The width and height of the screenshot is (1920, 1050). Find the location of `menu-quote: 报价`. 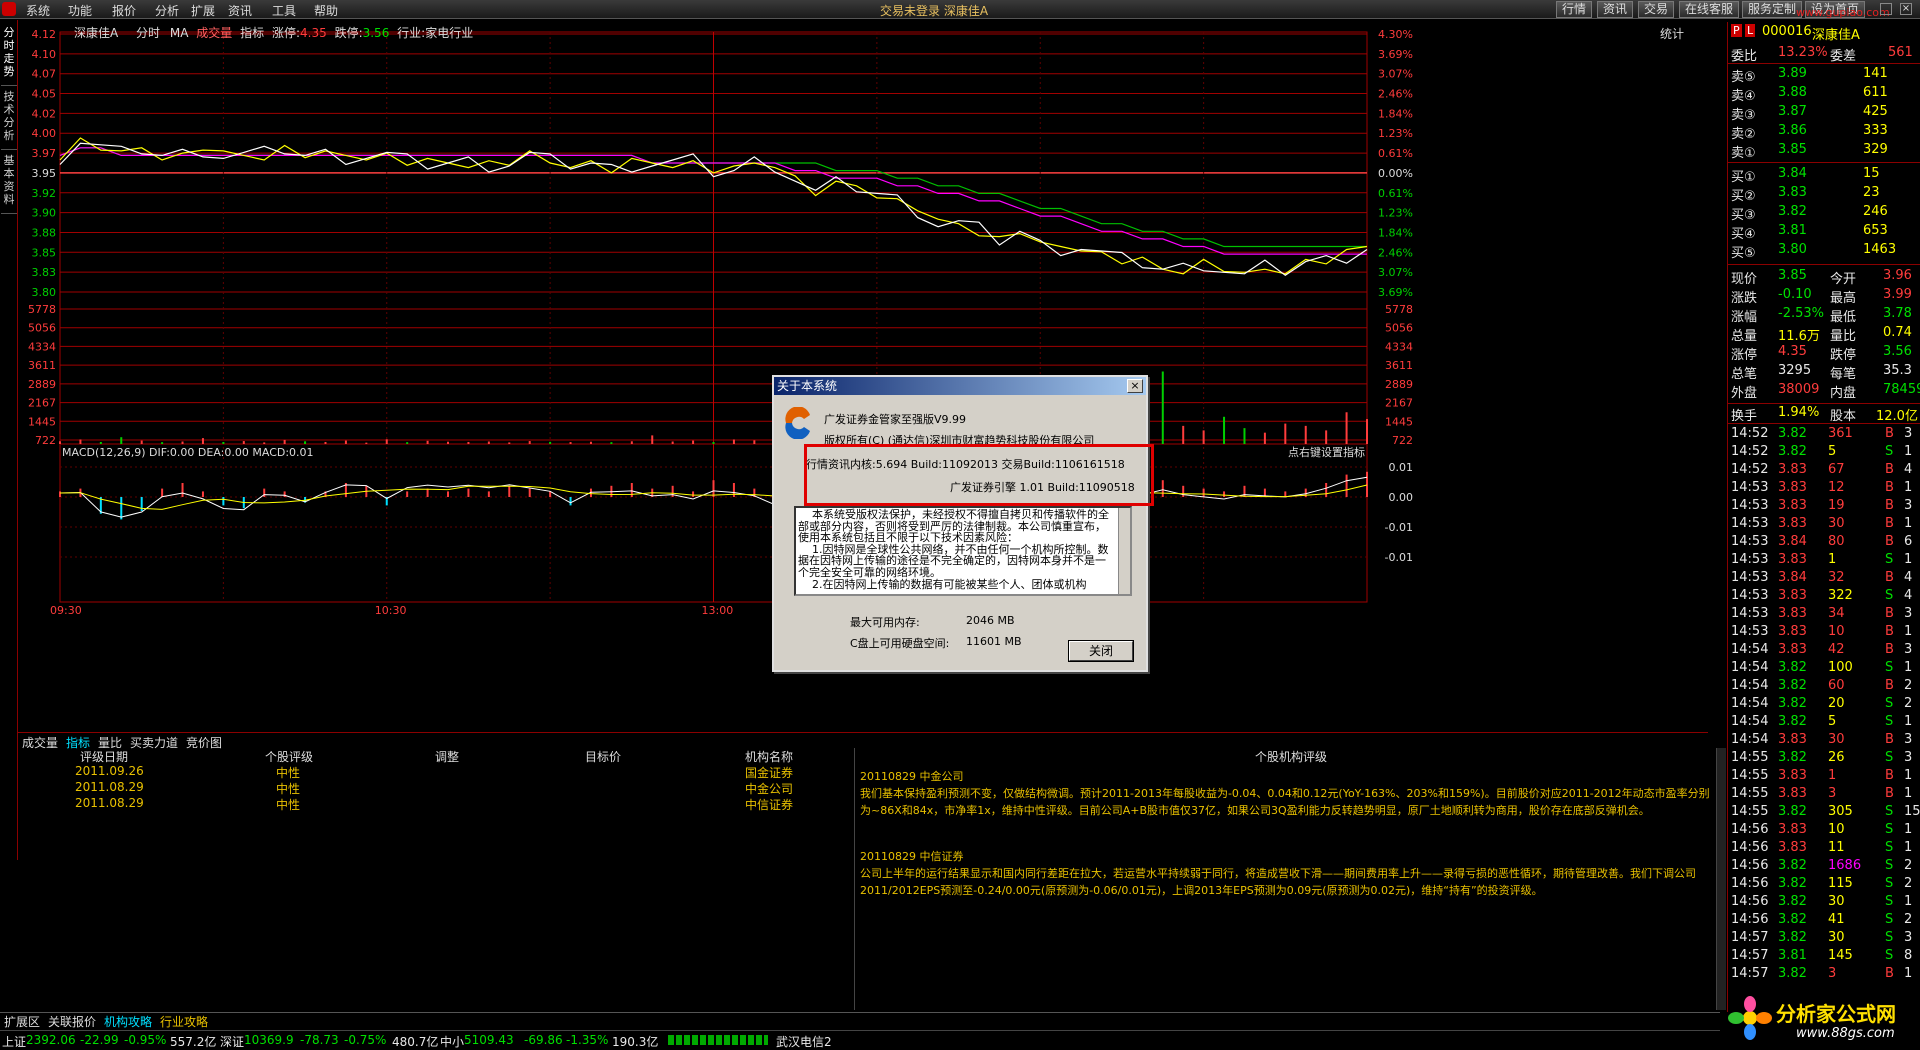

menu-quote: 报价 is located at coordinates (124, 10).